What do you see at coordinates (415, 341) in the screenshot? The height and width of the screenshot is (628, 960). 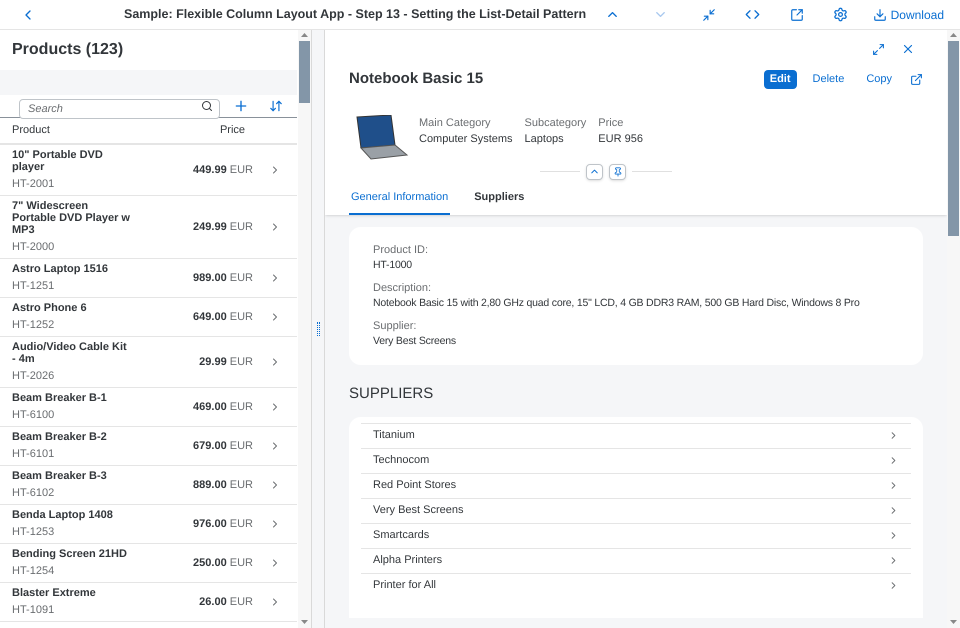 I see `field-value: Very Best Screens` at bounding box center [415, 341].